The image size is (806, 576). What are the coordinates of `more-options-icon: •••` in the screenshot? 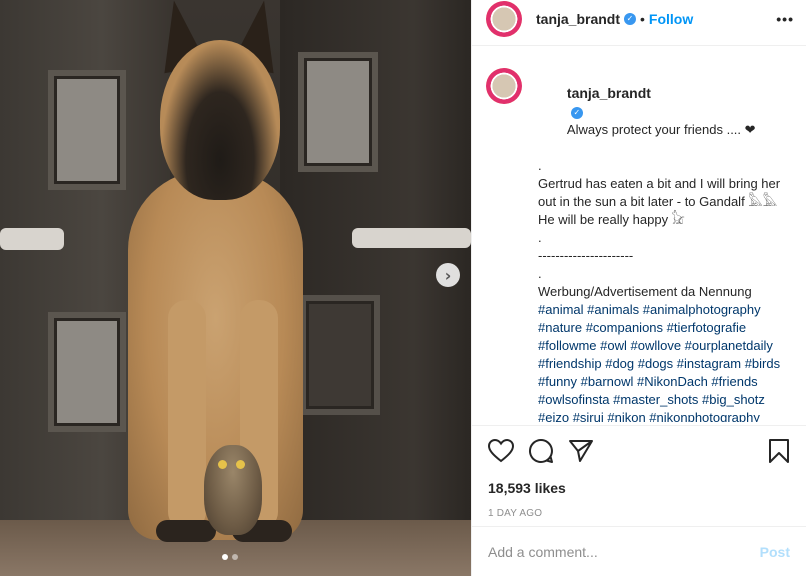 It's located at (785, 19).